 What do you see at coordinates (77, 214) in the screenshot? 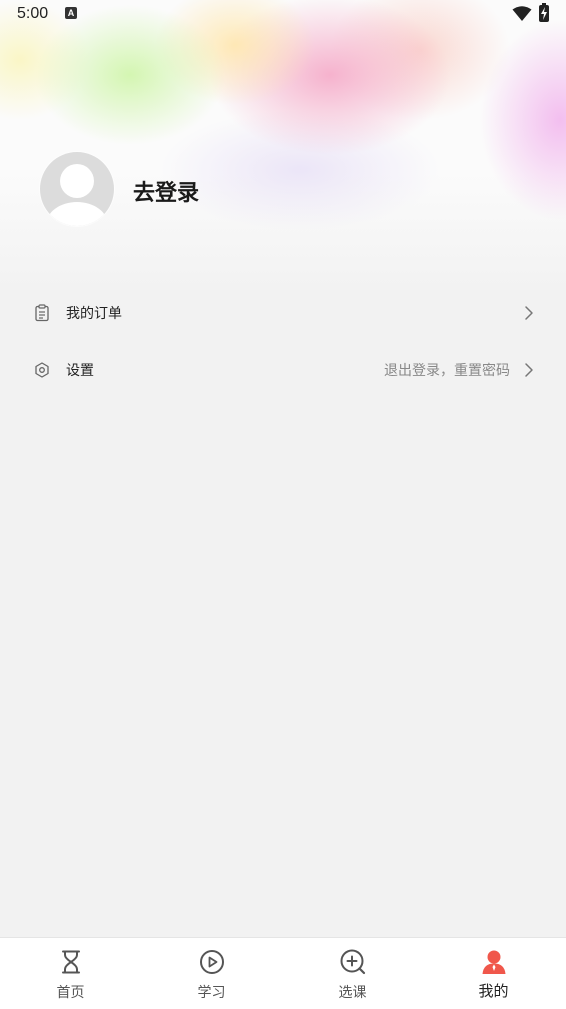
I see `avatar-body-shape` at bounding box center [77, 214].